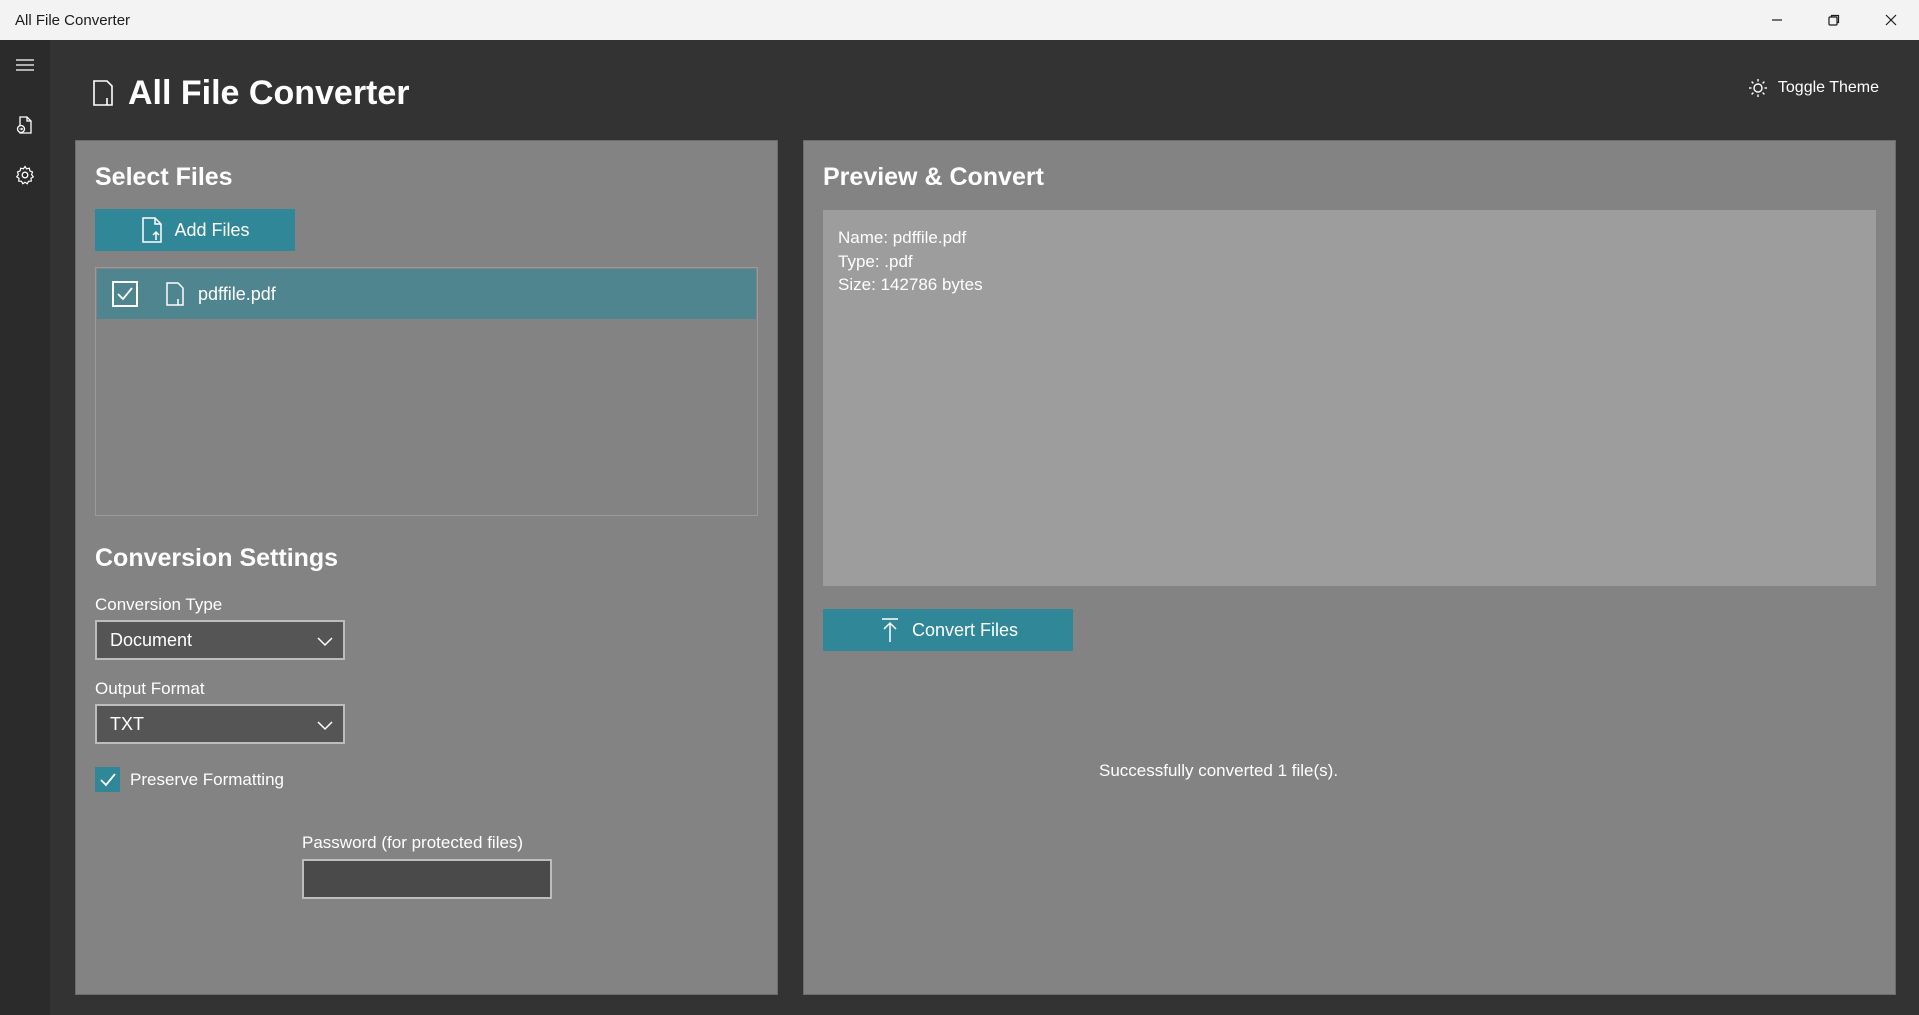 This screenshot has height=1015, width=1919. I want to click on restore-icon, so click(1834, 20).